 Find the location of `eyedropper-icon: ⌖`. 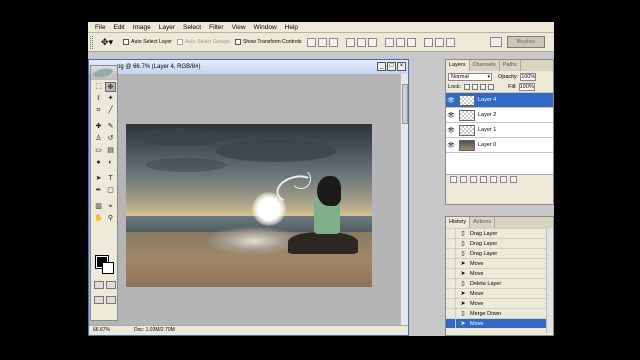

eyedropper-icon: ⌖ is located at coordinates (110, 207).